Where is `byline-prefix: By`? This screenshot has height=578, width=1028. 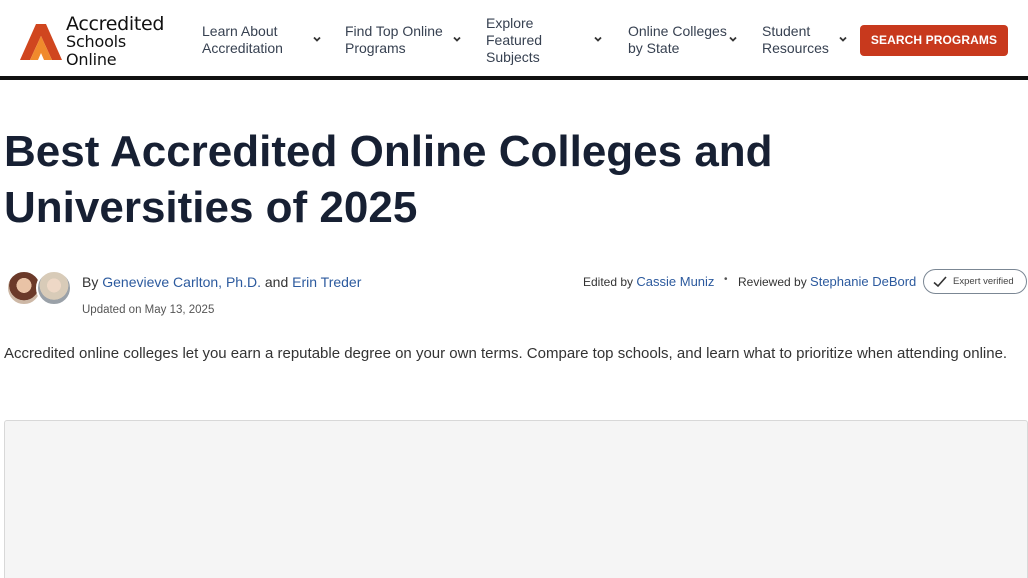
byline-prefix: By is located at coordinates (90, 282).